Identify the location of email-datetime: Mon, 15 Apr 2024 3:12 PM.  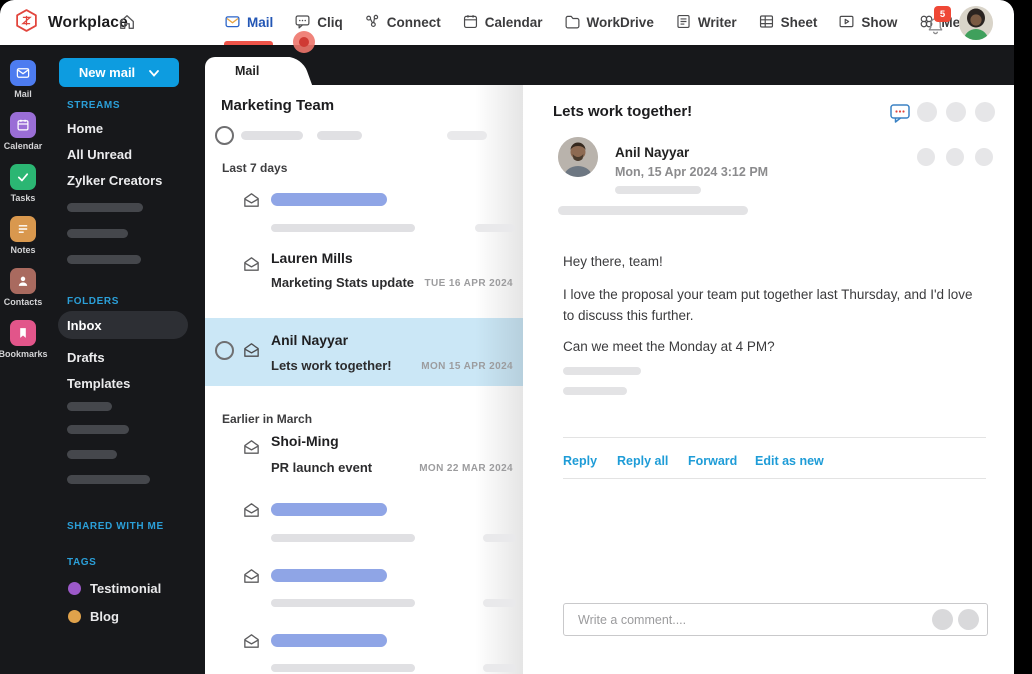
(692, 172).